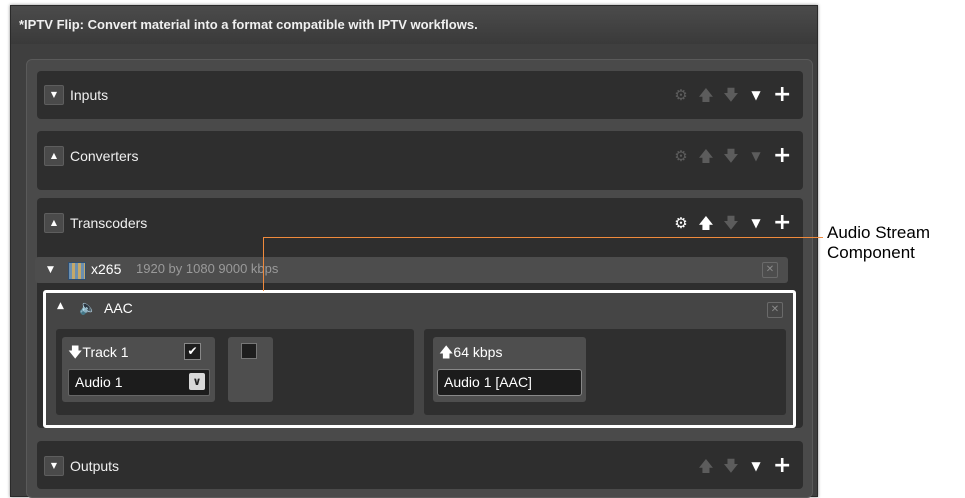 Image resolution: width=965 pixels, height=498 pixels. Describe the element at coordinates (471, 352) in the screenshot. I see `bitrate-label: 🡅64 kbps` at that location.